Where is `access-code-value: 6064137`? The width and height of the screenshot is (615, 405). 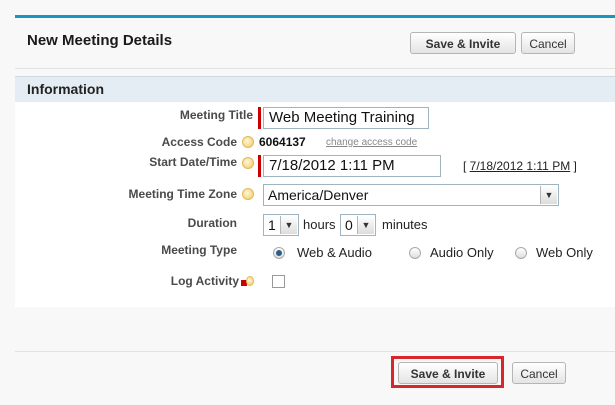 access-code-value: 6064137 is located at coordinates (282, 142).